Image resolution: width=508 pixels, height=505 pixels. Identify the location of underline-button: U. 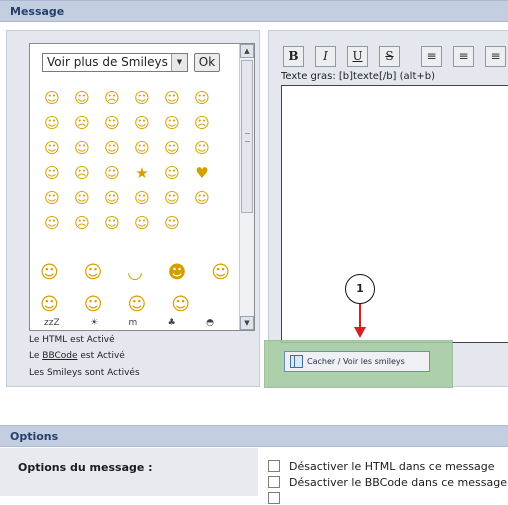
(357, 56).